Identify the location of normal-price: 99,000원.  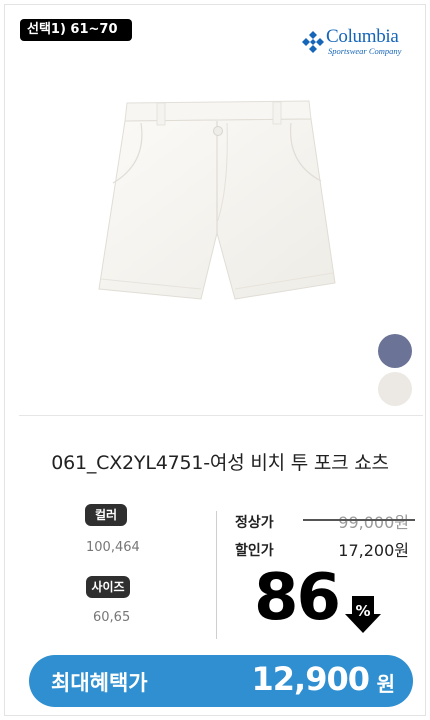
(373, 522).